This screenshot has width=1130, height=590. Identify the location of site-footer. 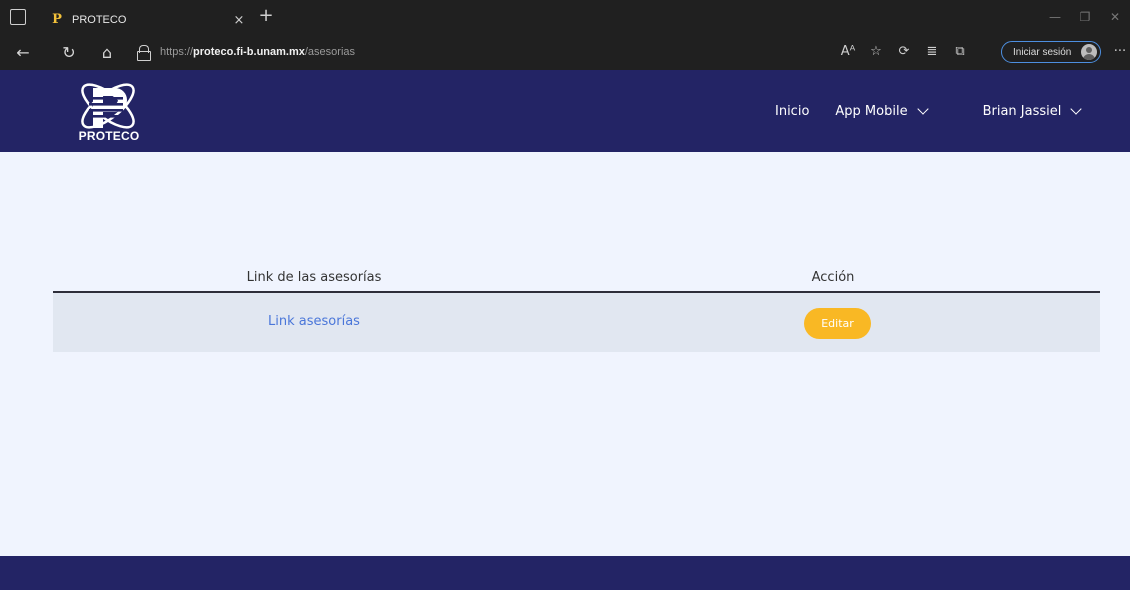
(565, 573).